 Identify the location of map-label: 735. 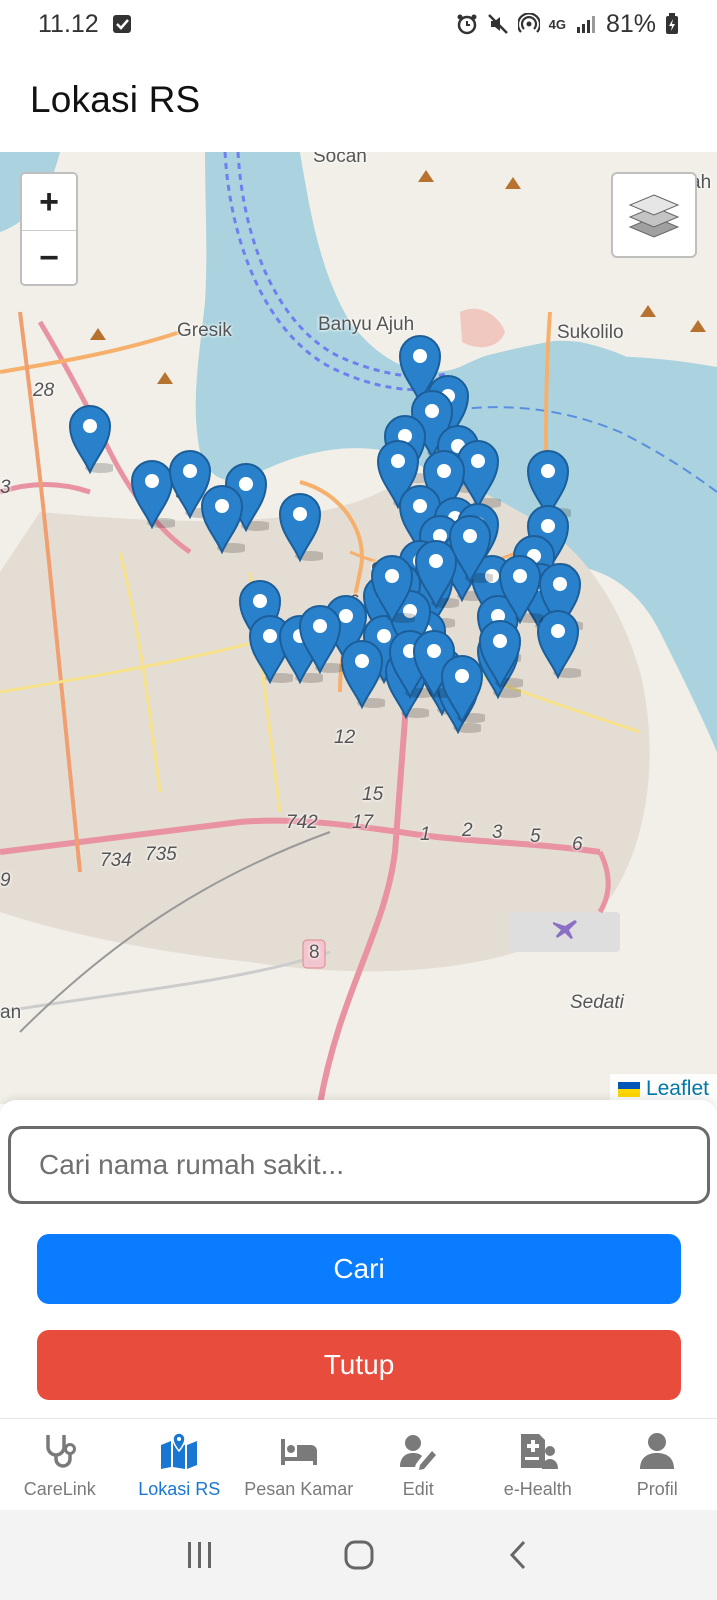
(161, 854).